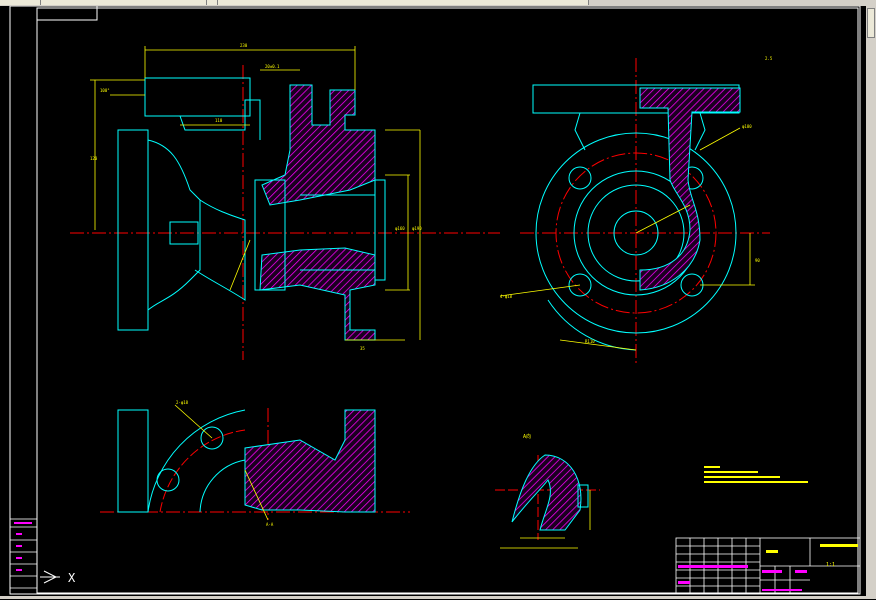 This screenshot has width=876, height=600. What do you see at coordinates (362, 348) in the screenshot?
I see `svg-text: 35` at bounding box center [362, 348].